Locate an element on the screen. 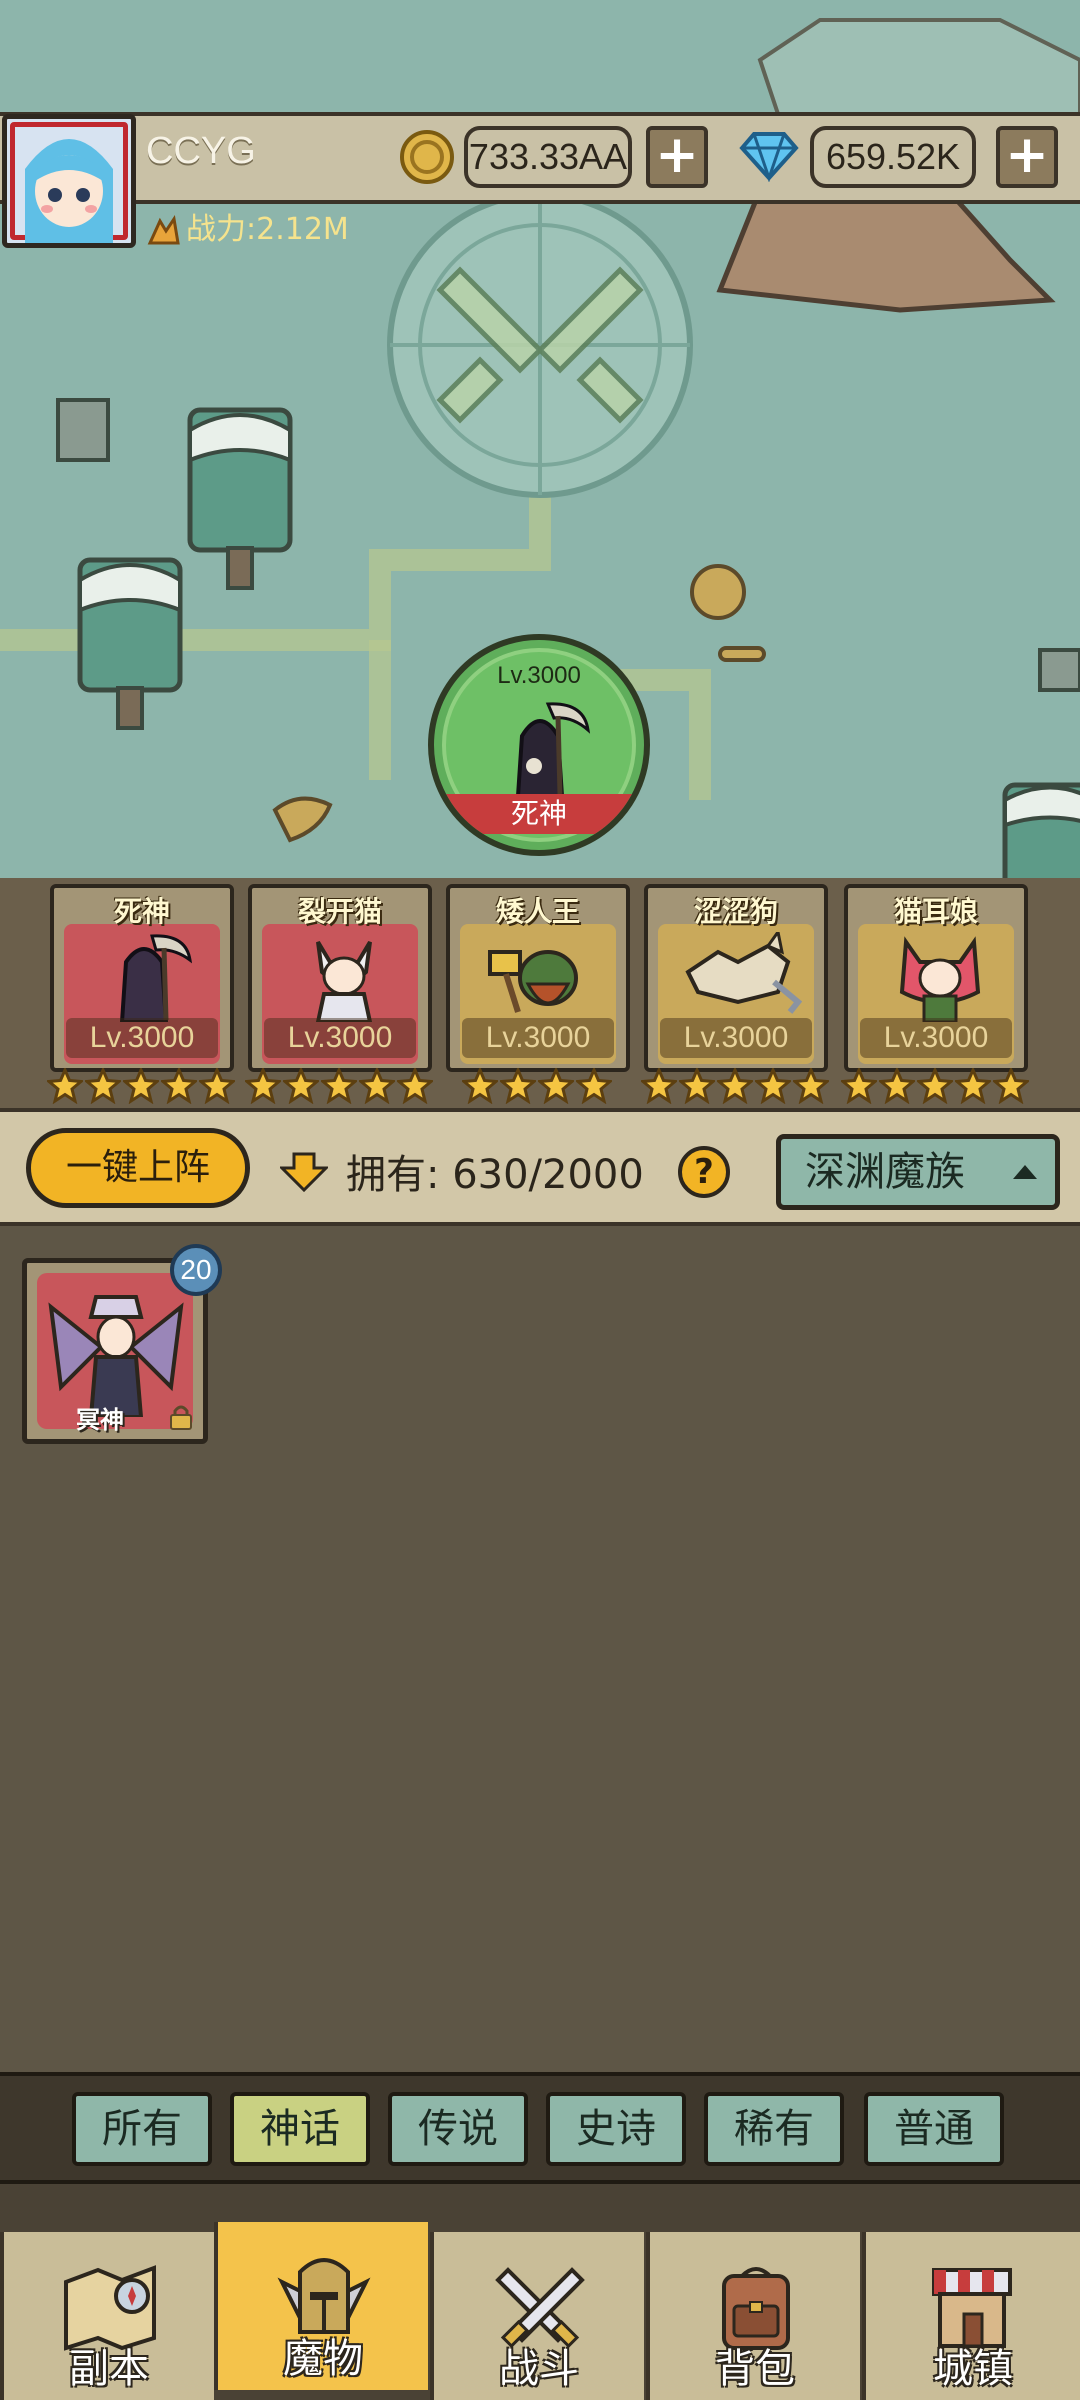  add-gold-button: + is located at coordinates (677, 157).